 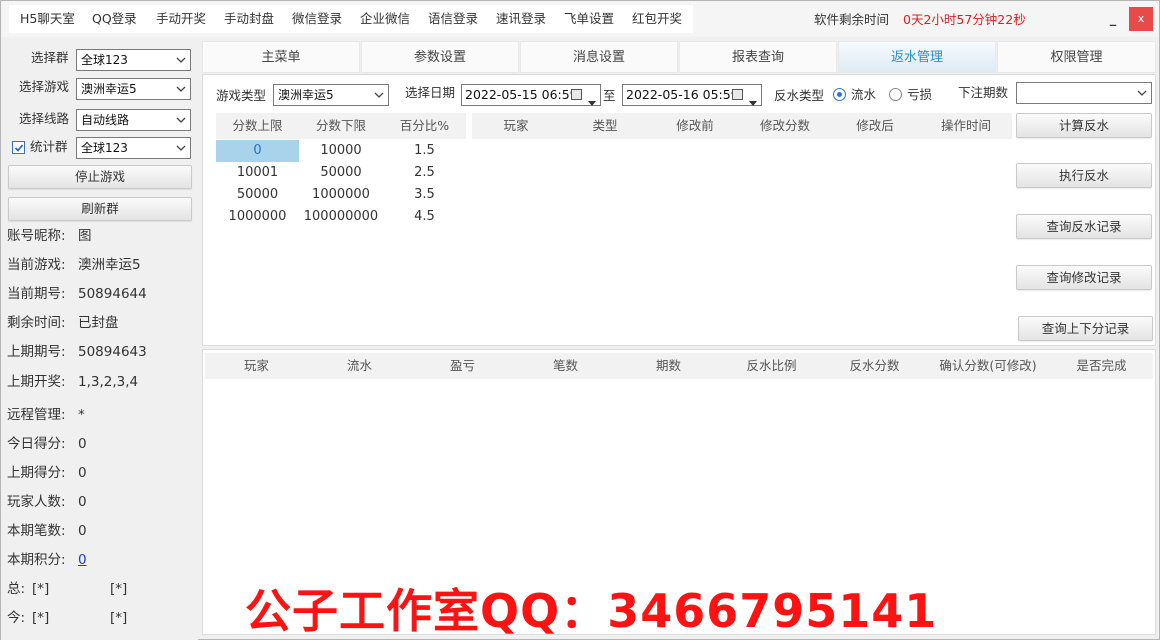 I want to click on menu-order-settings: 飞单设置, so click(x=589, y=19).